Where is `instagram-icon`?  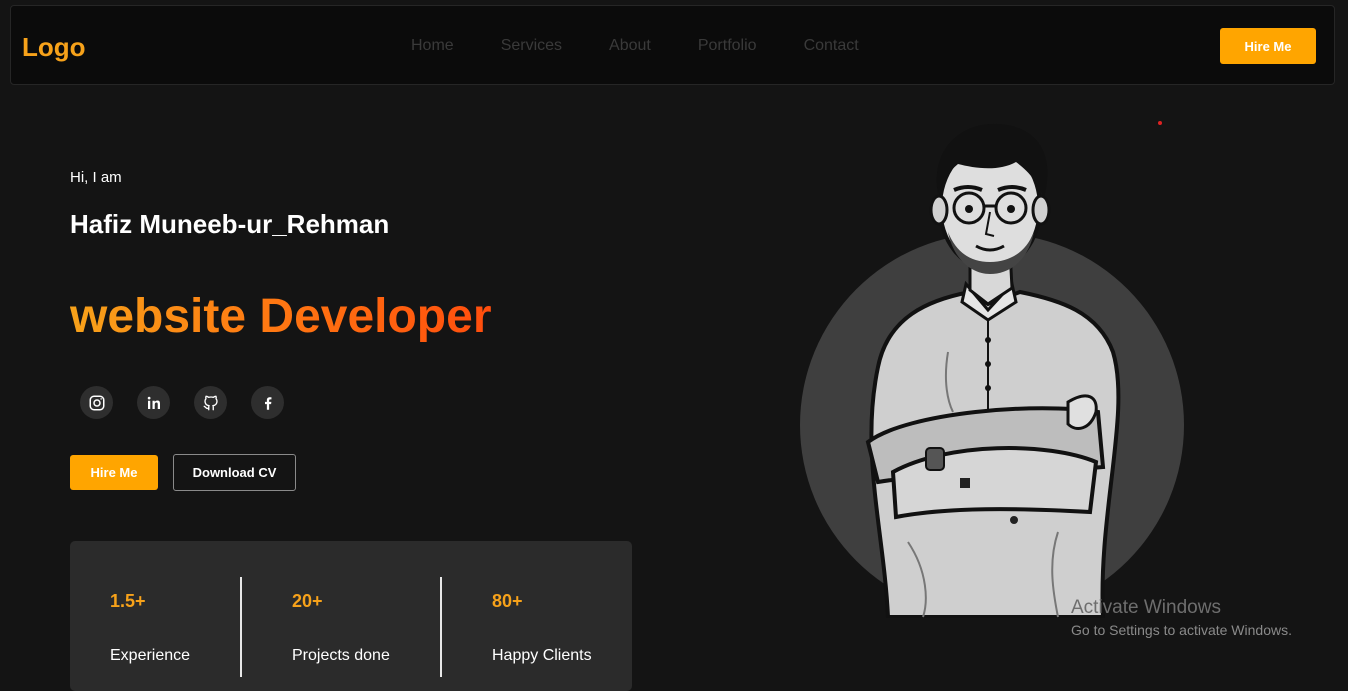
instagram-icon is located at coordinates (96, 402).